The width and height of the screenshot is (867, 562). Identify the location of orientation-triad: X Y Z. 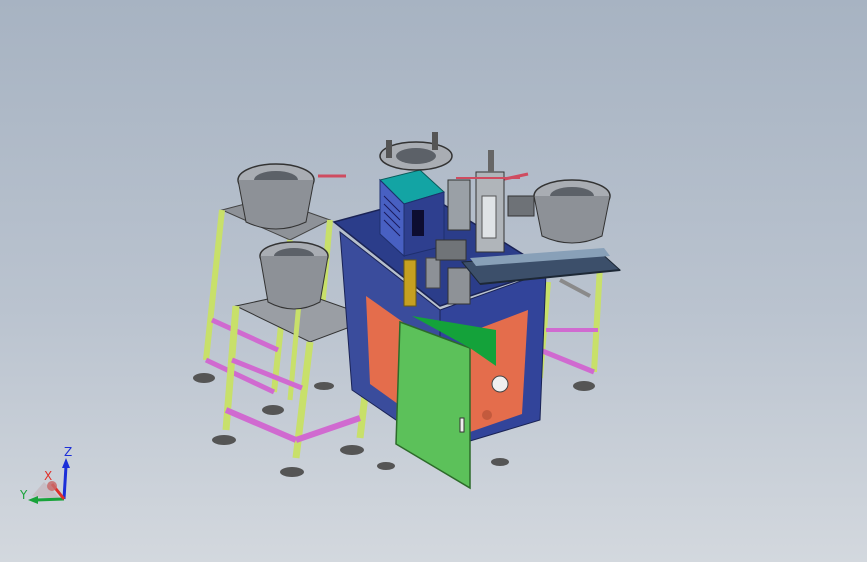
(46, 477).